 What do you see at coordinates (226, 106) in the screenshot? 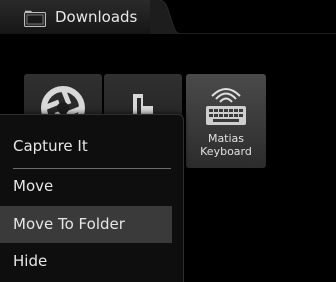
I see `keyboard-app-icon` at bounding box center [226, 106].